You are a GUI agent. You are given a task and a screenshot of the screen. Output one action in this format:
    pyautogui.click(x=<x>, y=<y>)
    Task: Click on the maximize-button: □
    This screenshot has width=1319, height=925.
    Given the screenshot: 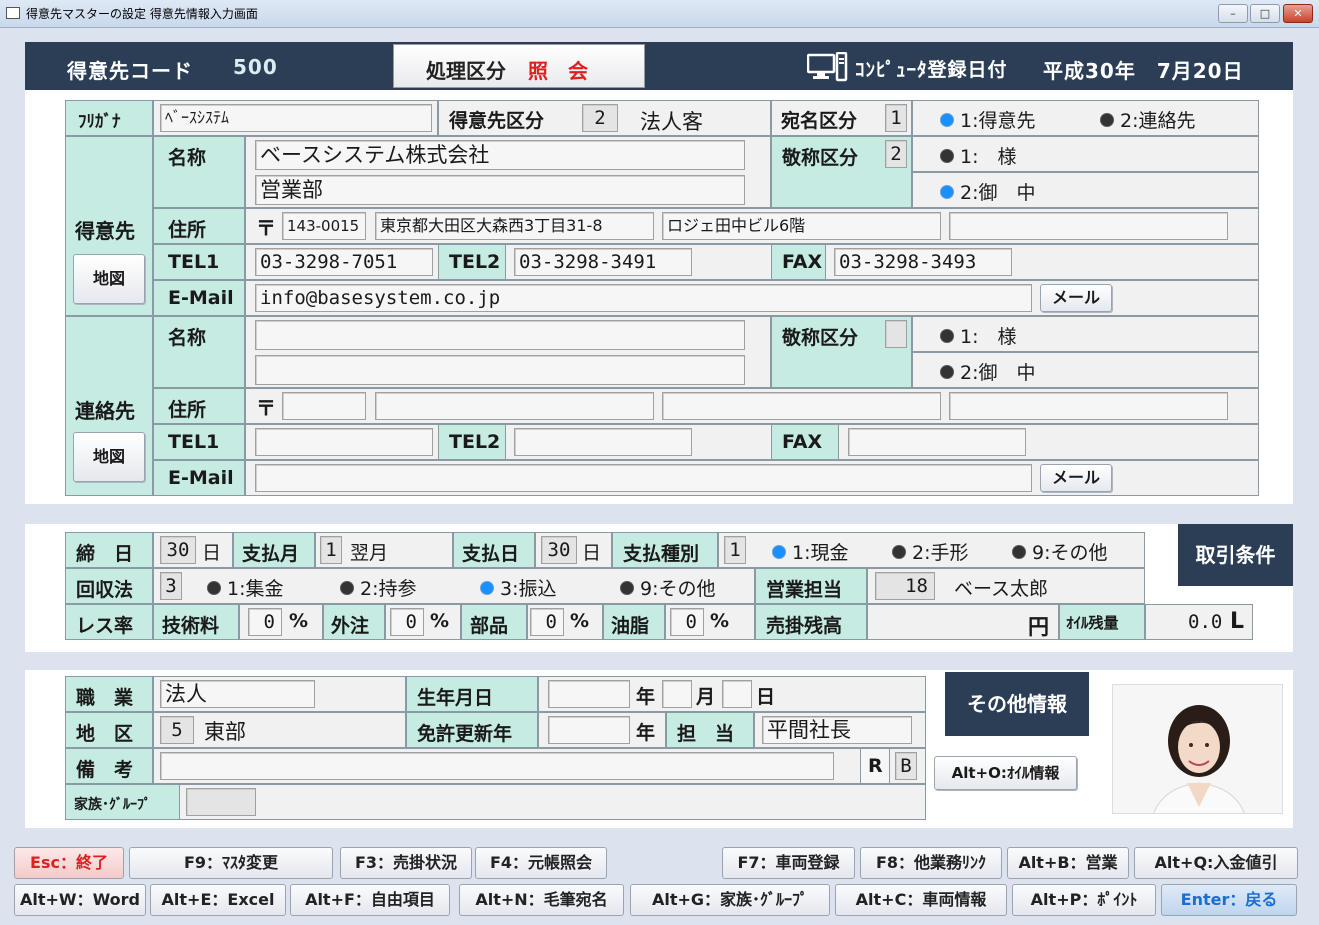 What is the action you would take?
    pyautogui.click(x=1265, y=13)
    